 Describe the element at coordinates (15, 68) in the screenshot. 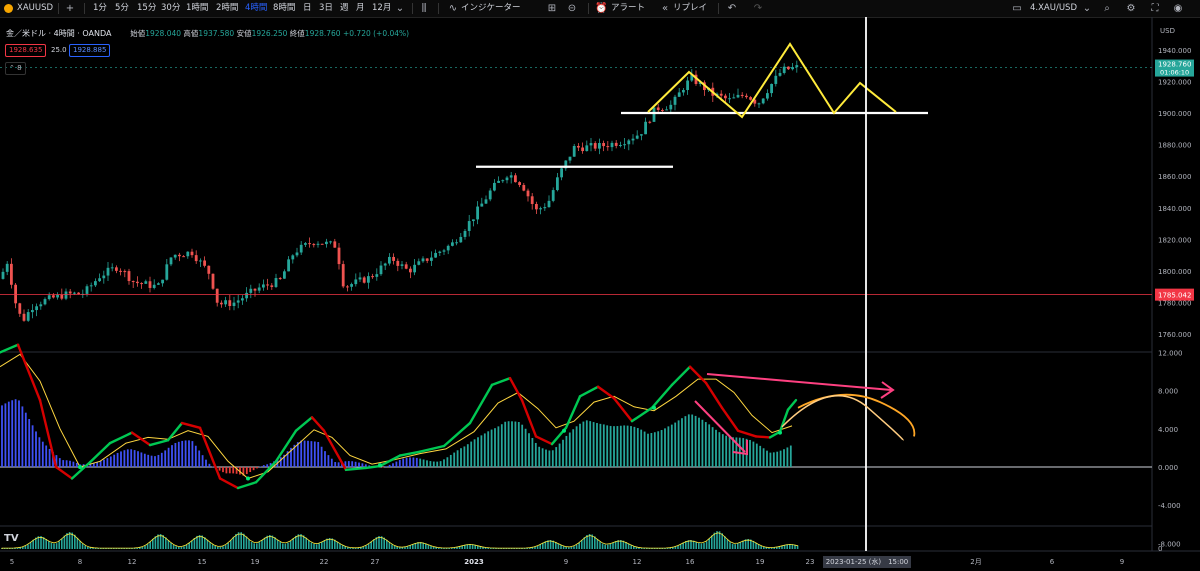

I see `legend-collapse-button: ⌃ 8` at that location.